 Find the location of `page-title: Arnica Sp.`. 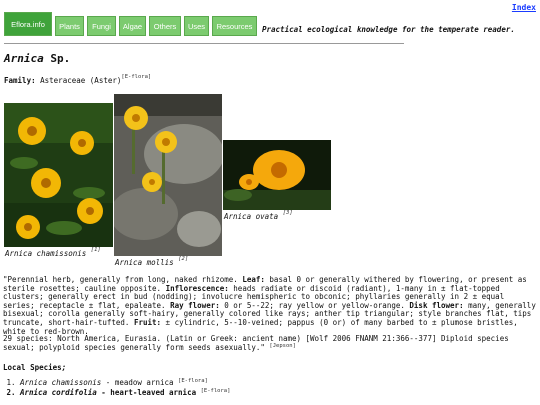

page-title: Arnica Sp. is located at coordinates (37, 58).